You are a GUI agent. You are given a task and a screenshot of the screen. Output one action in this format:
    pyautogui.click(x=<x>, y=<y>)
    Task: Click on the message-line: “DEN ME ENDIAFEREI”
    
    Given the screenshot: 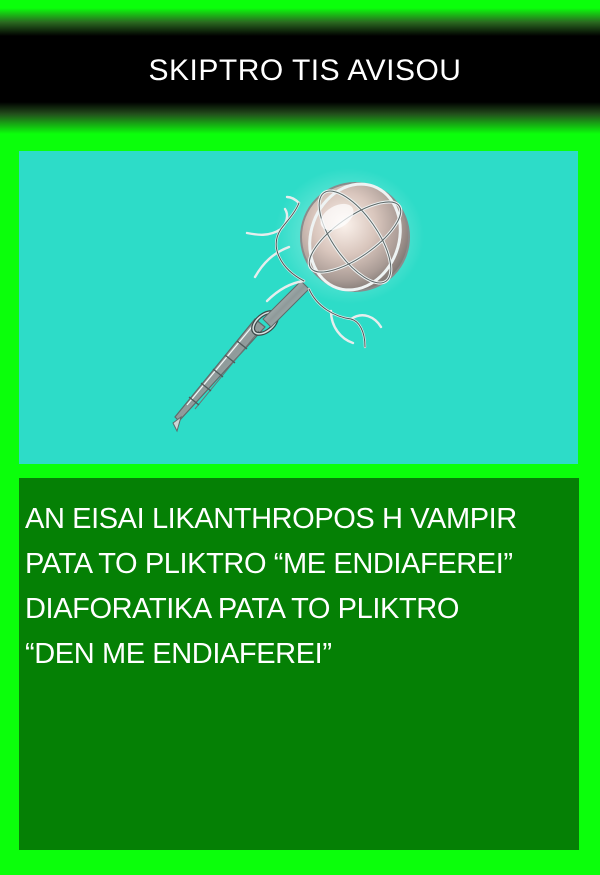 What is the action you would take?
    pyautogui.click(x=178, y=654)
    